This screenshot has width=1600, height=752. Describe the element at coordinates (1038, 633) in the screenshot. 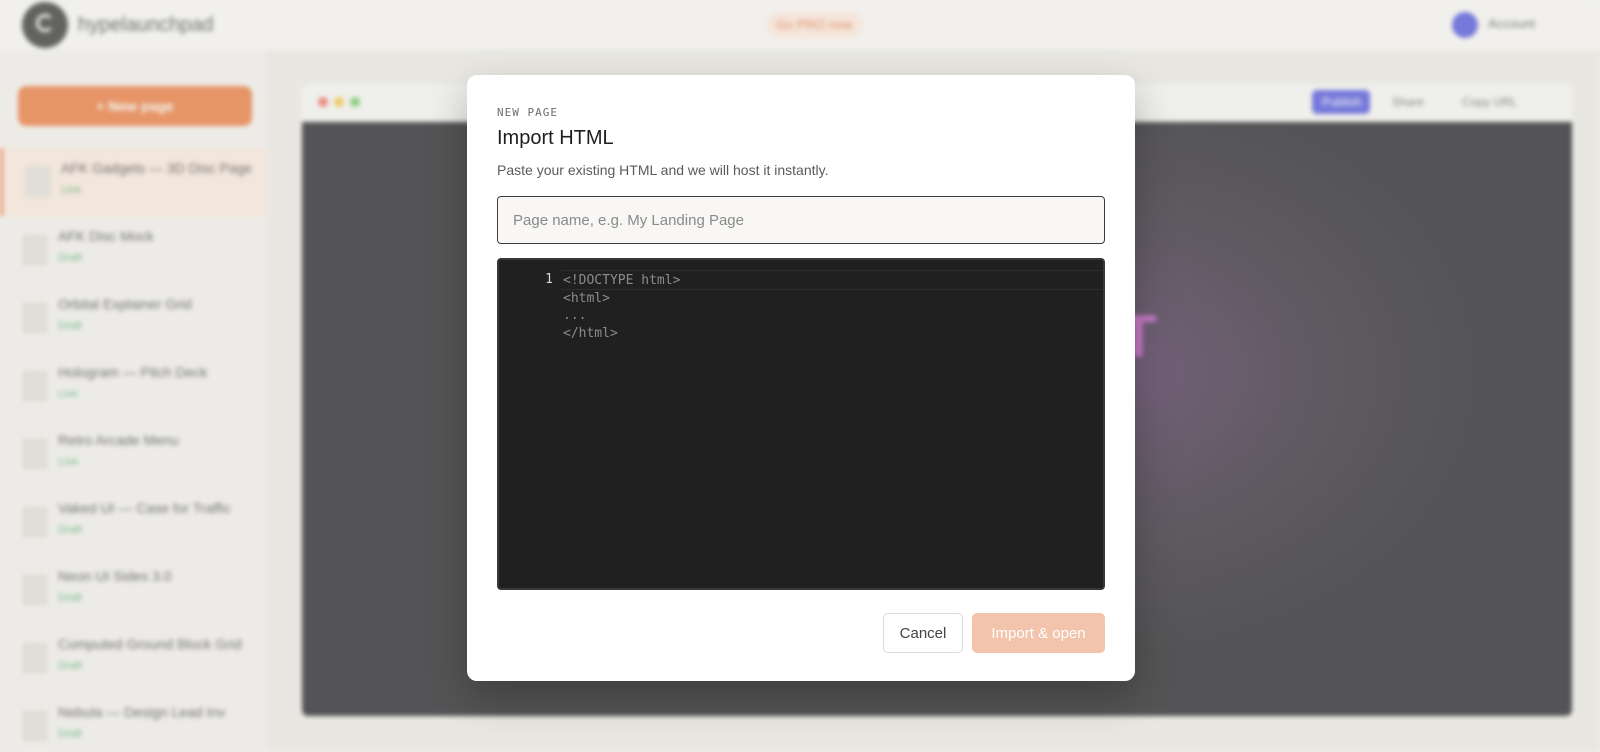

I see `import-open-button: Import & open` at that location.